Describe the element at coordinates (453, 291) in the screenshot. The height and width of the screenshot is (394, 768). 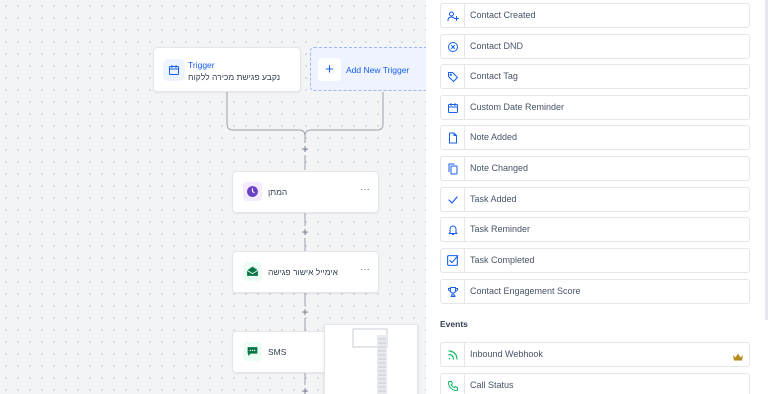
I see `trophy-icon` at that location.